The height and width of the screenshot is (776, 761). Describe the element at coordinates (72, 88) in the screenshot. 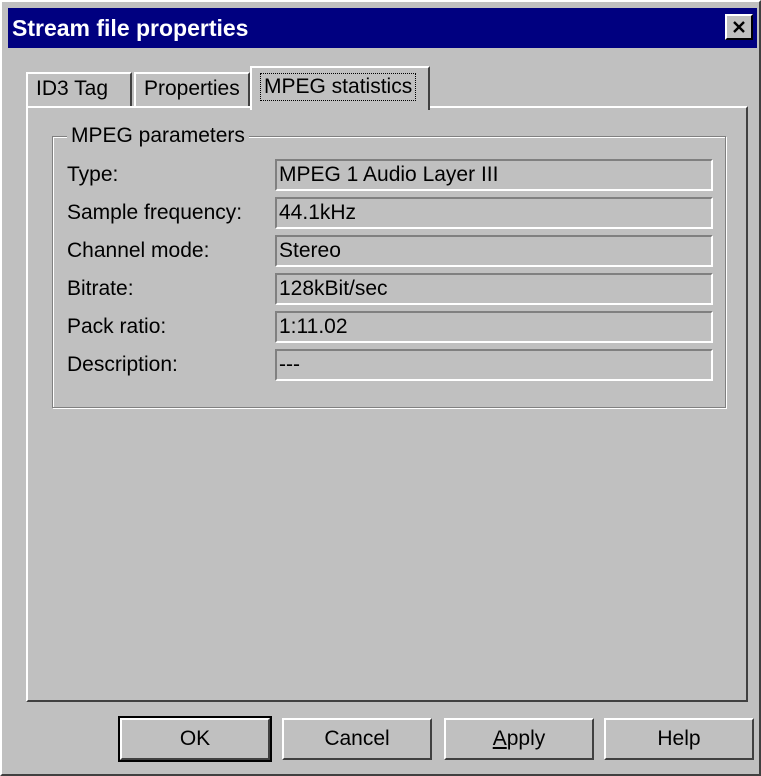

I see `tab-id3-tag-label: ID3 Tag` at that location.